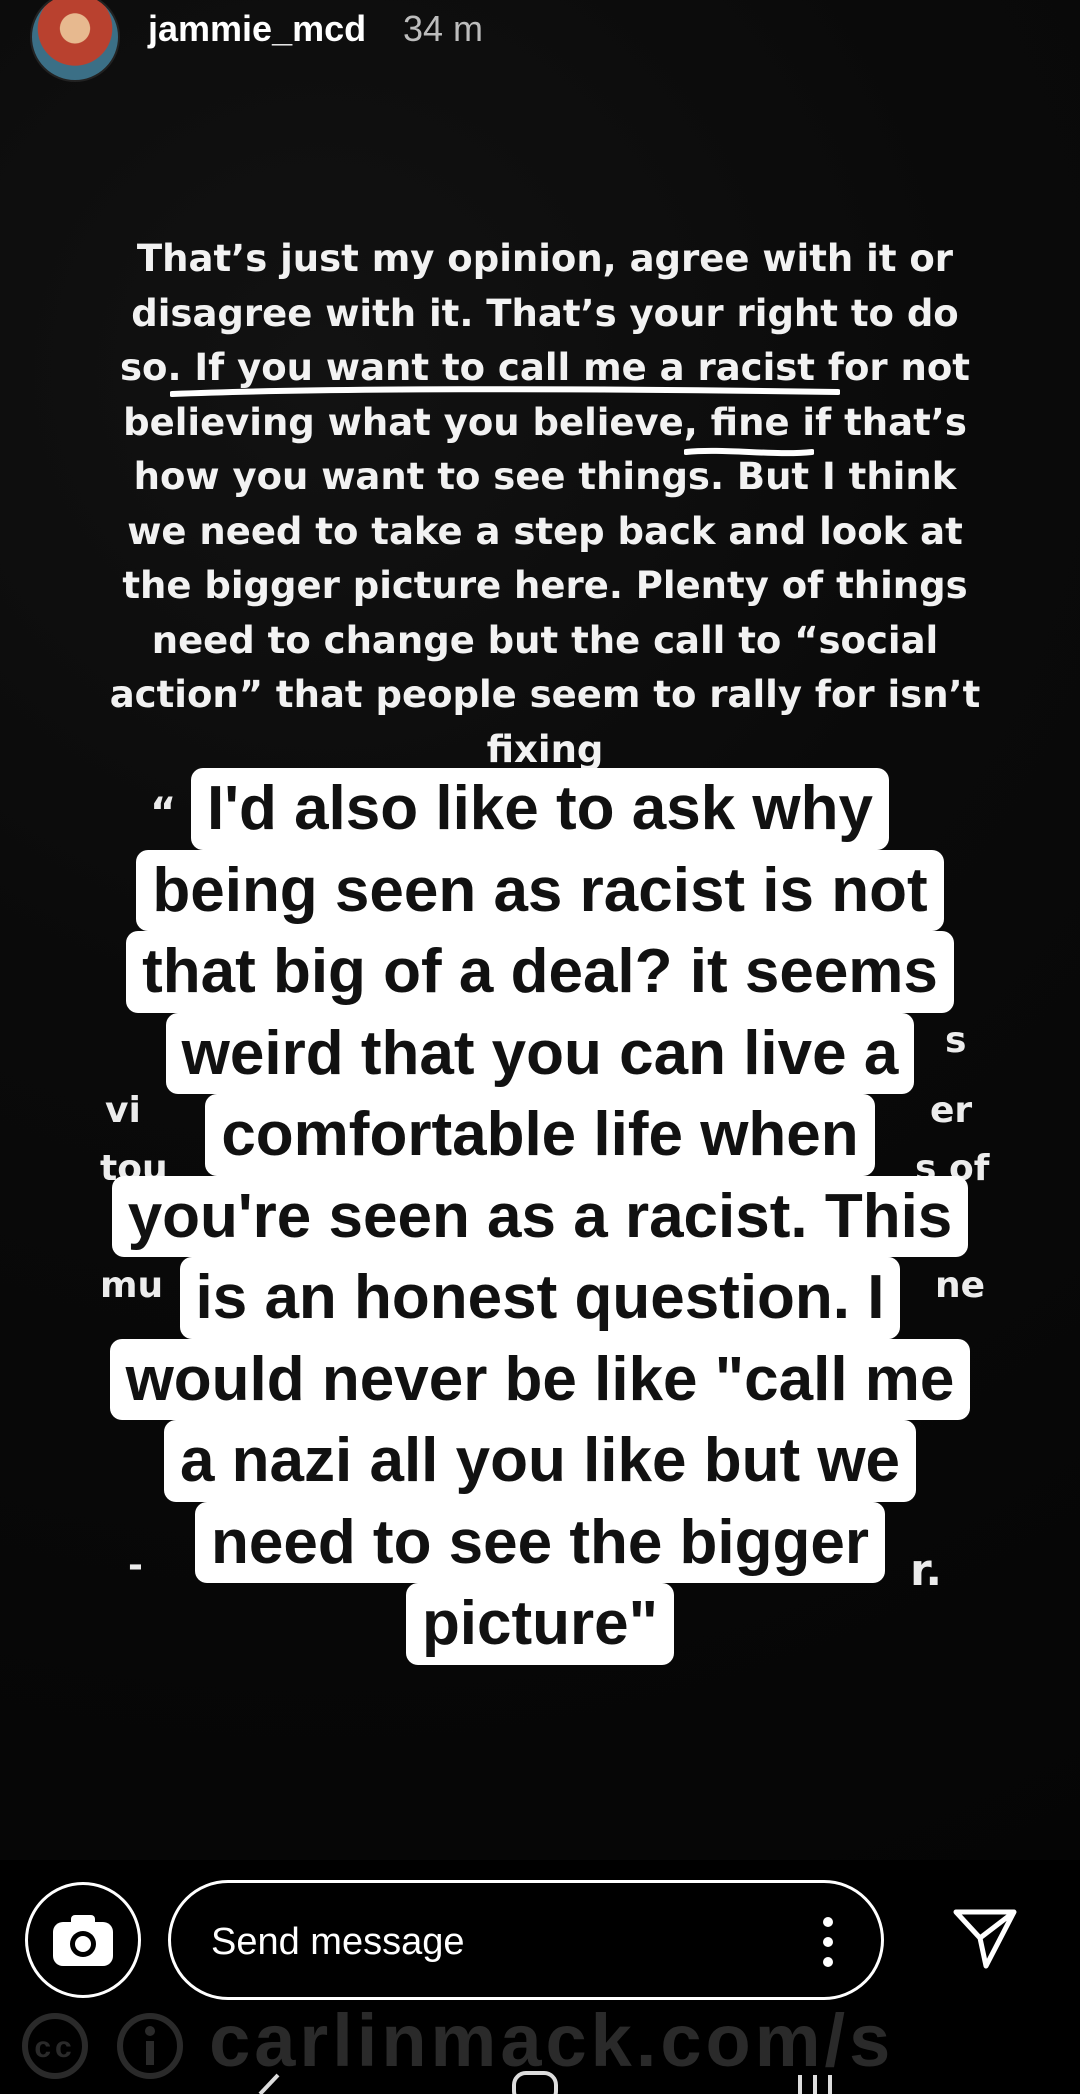  Describe the element at coordinates (54, 2047) in the screenshot. I see `svg-text: cc` at that location.